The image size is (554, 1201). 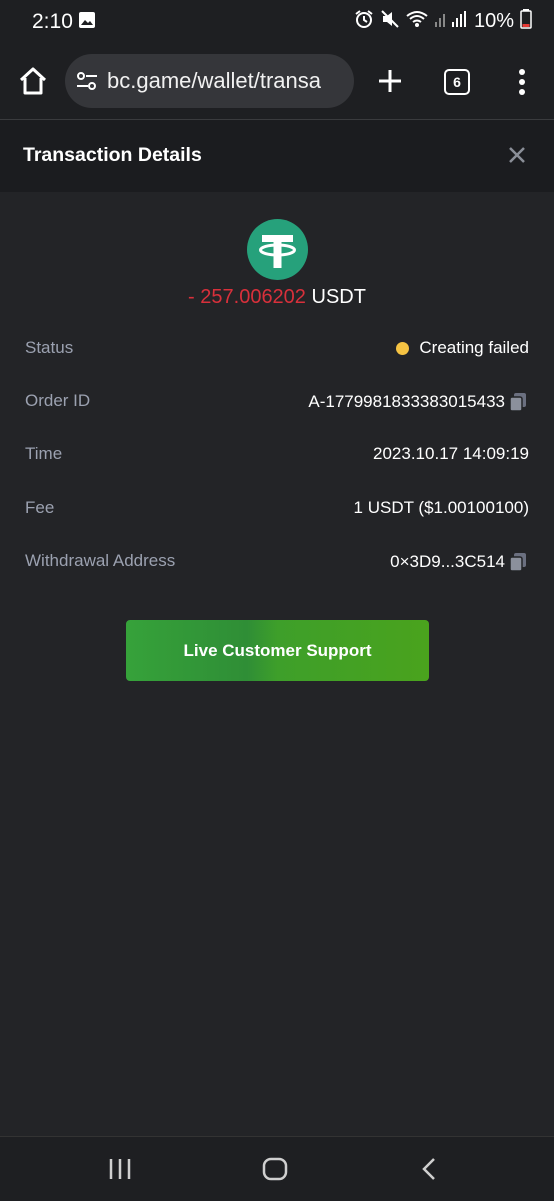 I want to click on system-nav-bar, so click(x=277, y=1168).